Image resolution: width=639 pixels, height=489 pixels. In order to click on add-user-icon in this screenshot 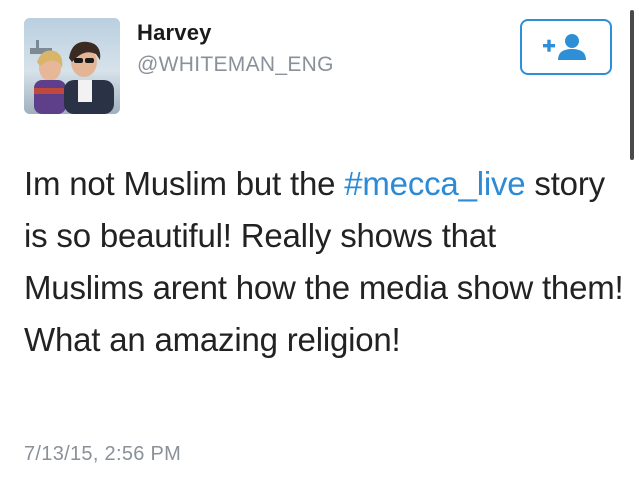, I will do `click(564, 47)`.